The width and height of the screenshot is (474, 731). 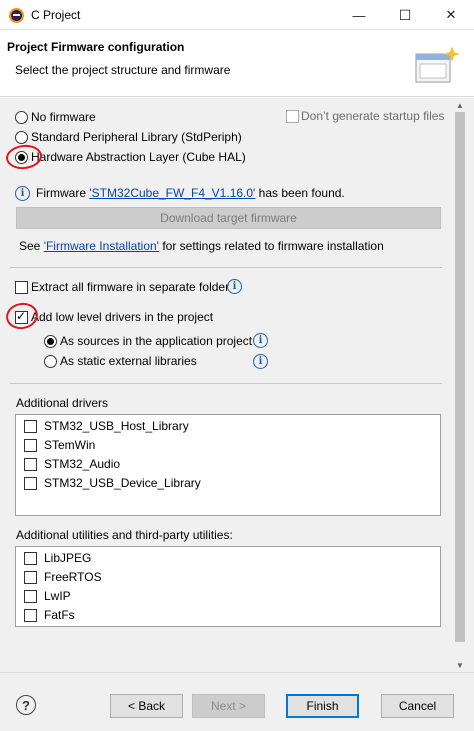 What do you see at coordinates (228, 706) in the screenshot?
I see `next-button: Next >` at bounding box center [228, 706].